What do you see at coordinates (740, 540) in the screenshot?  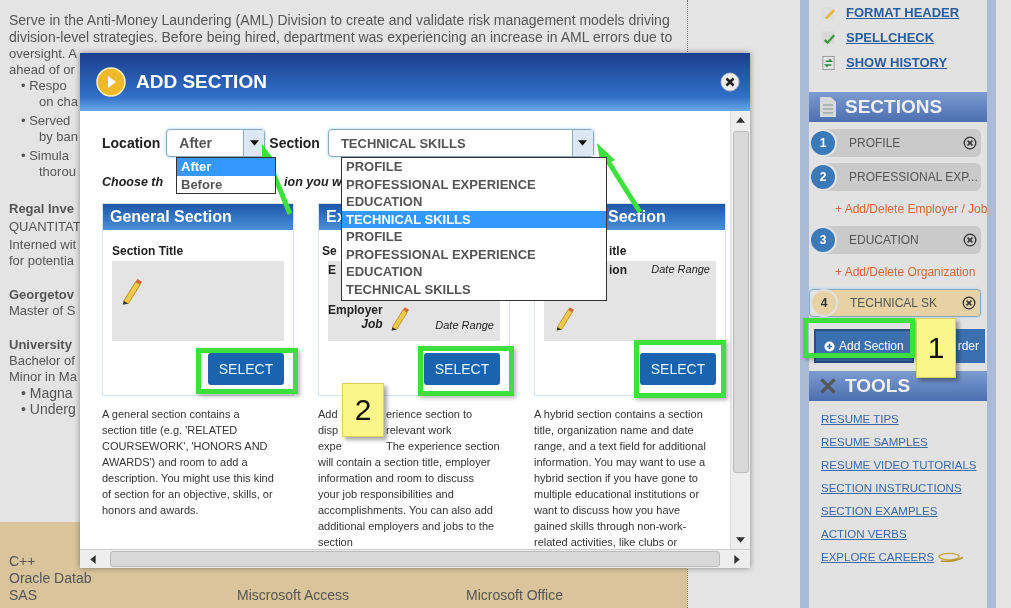 I see `down-arrow-icon` at bounding box center [740, 540].